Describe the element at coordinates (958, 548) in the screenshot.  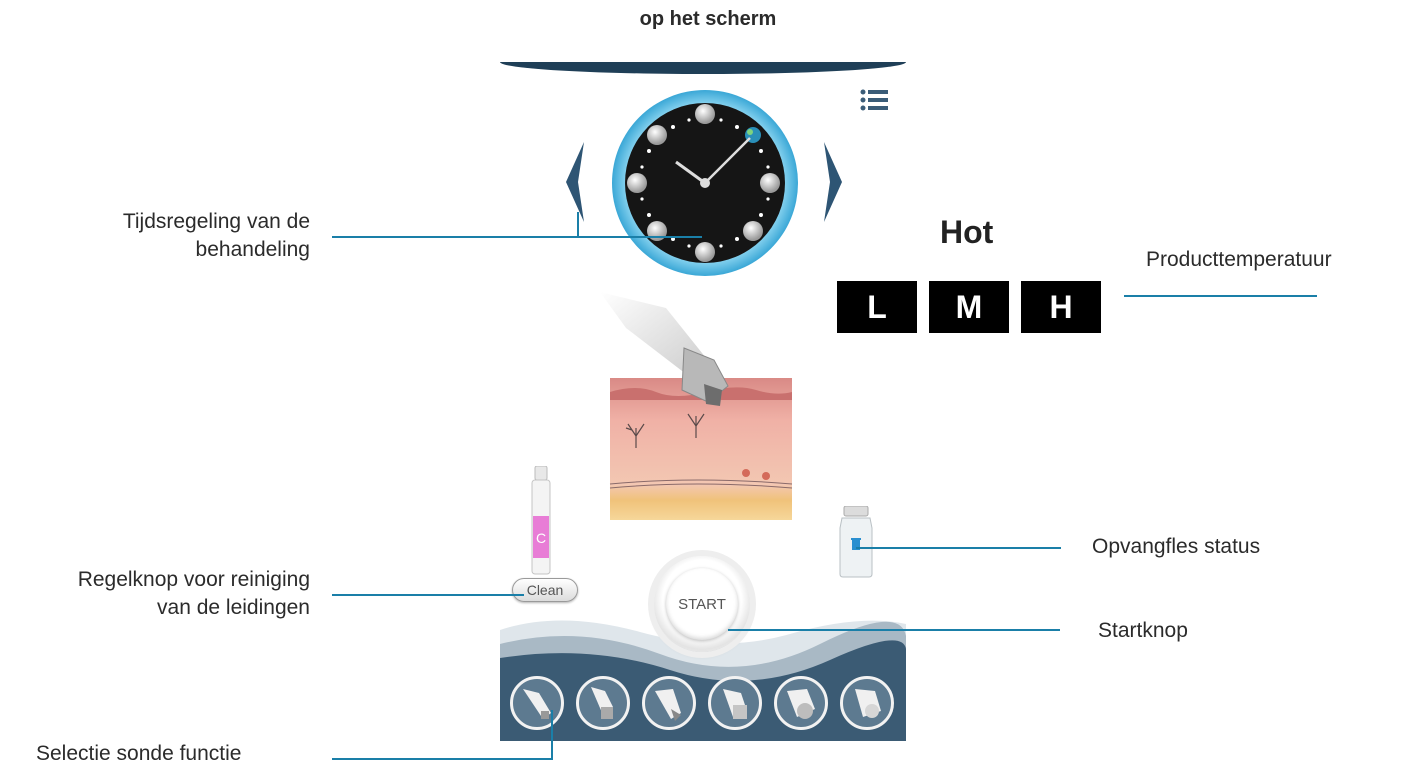
I see `annotation-bottle-status-pointer` at that location.